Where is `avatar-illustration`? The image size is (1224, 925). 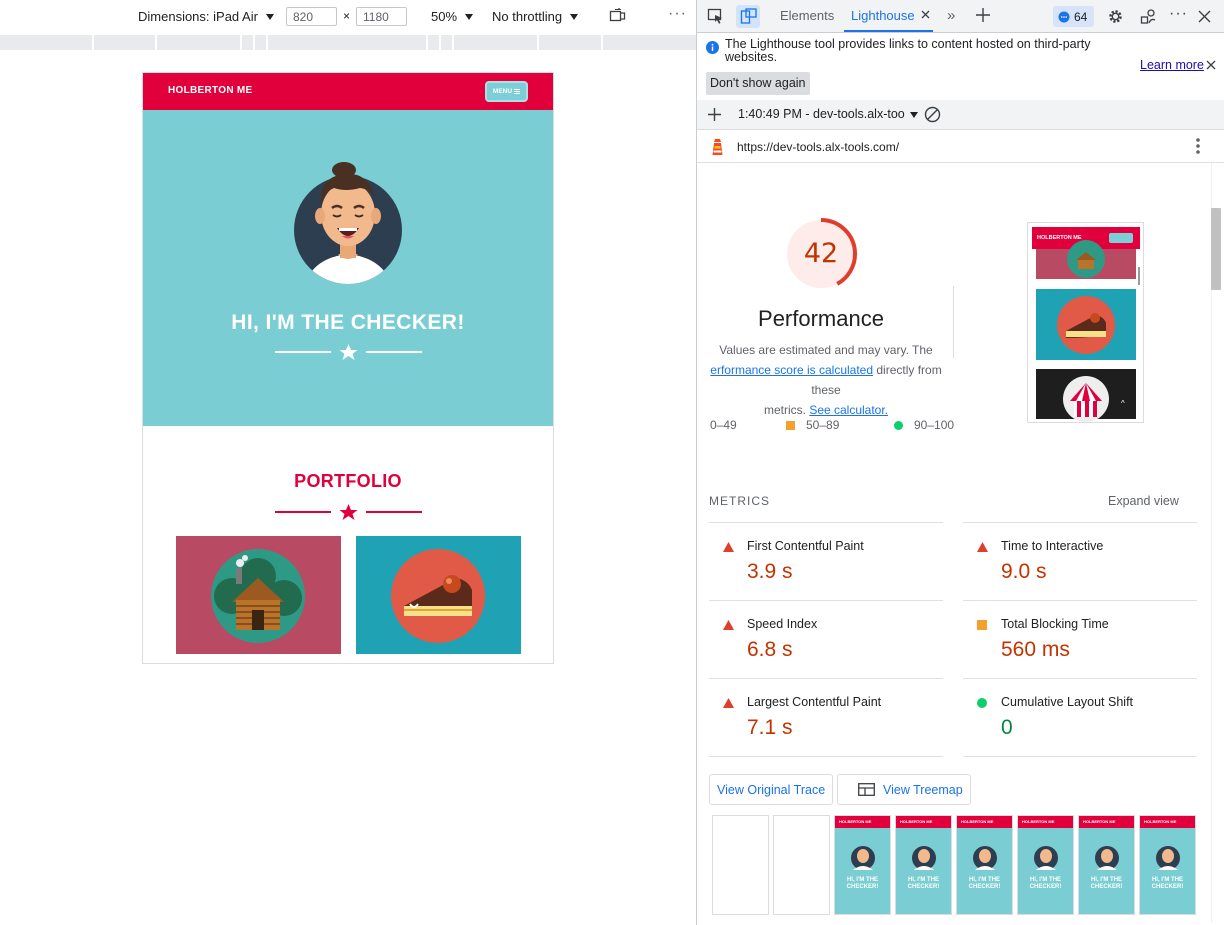 avatar-illustration is located at coordinates (348, 223).